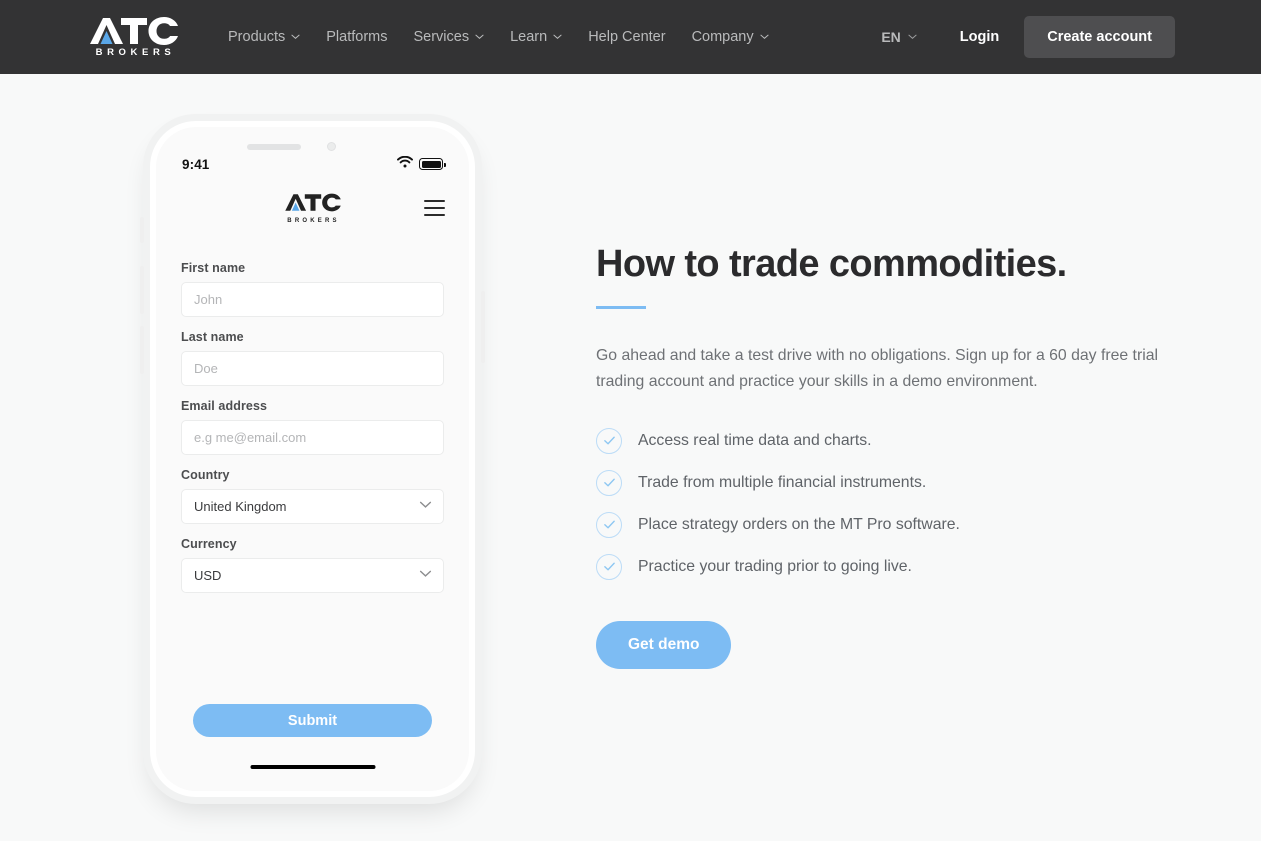 This screenshot has height=841, width=1261. What do you see at coordinates (135, 52) in the screenshot?
I see `brand-tagline: BROKERS` at bounding box center [135, 52].